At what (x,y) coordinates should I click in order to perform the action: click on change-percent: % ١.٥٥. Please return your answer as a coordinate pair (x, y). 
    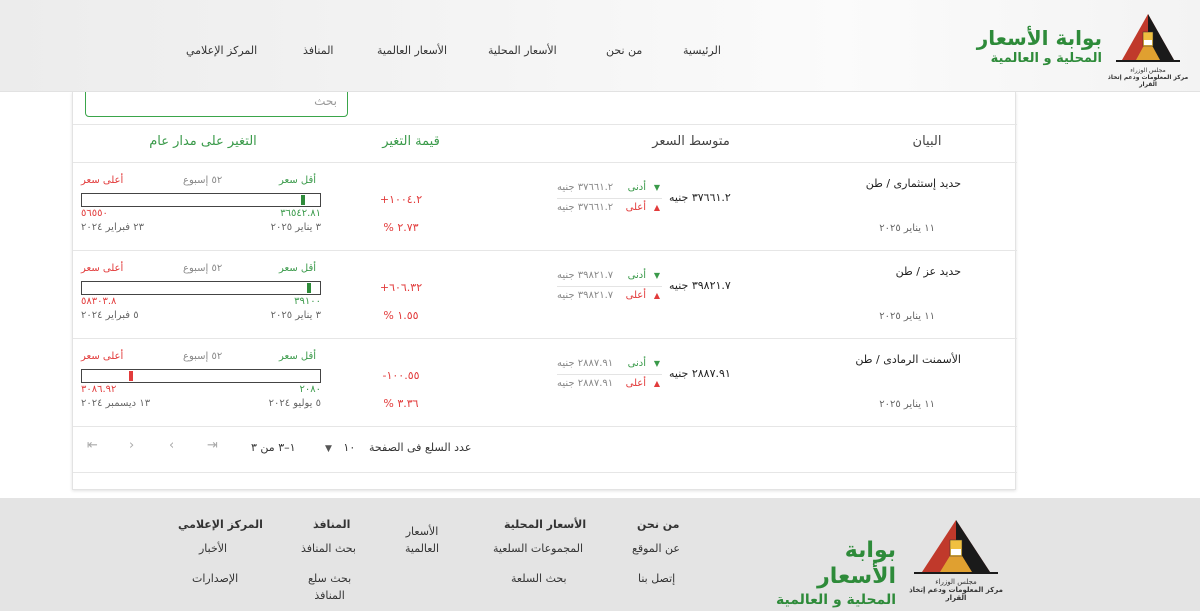
    Looking at the image, I should click on (401, 315).